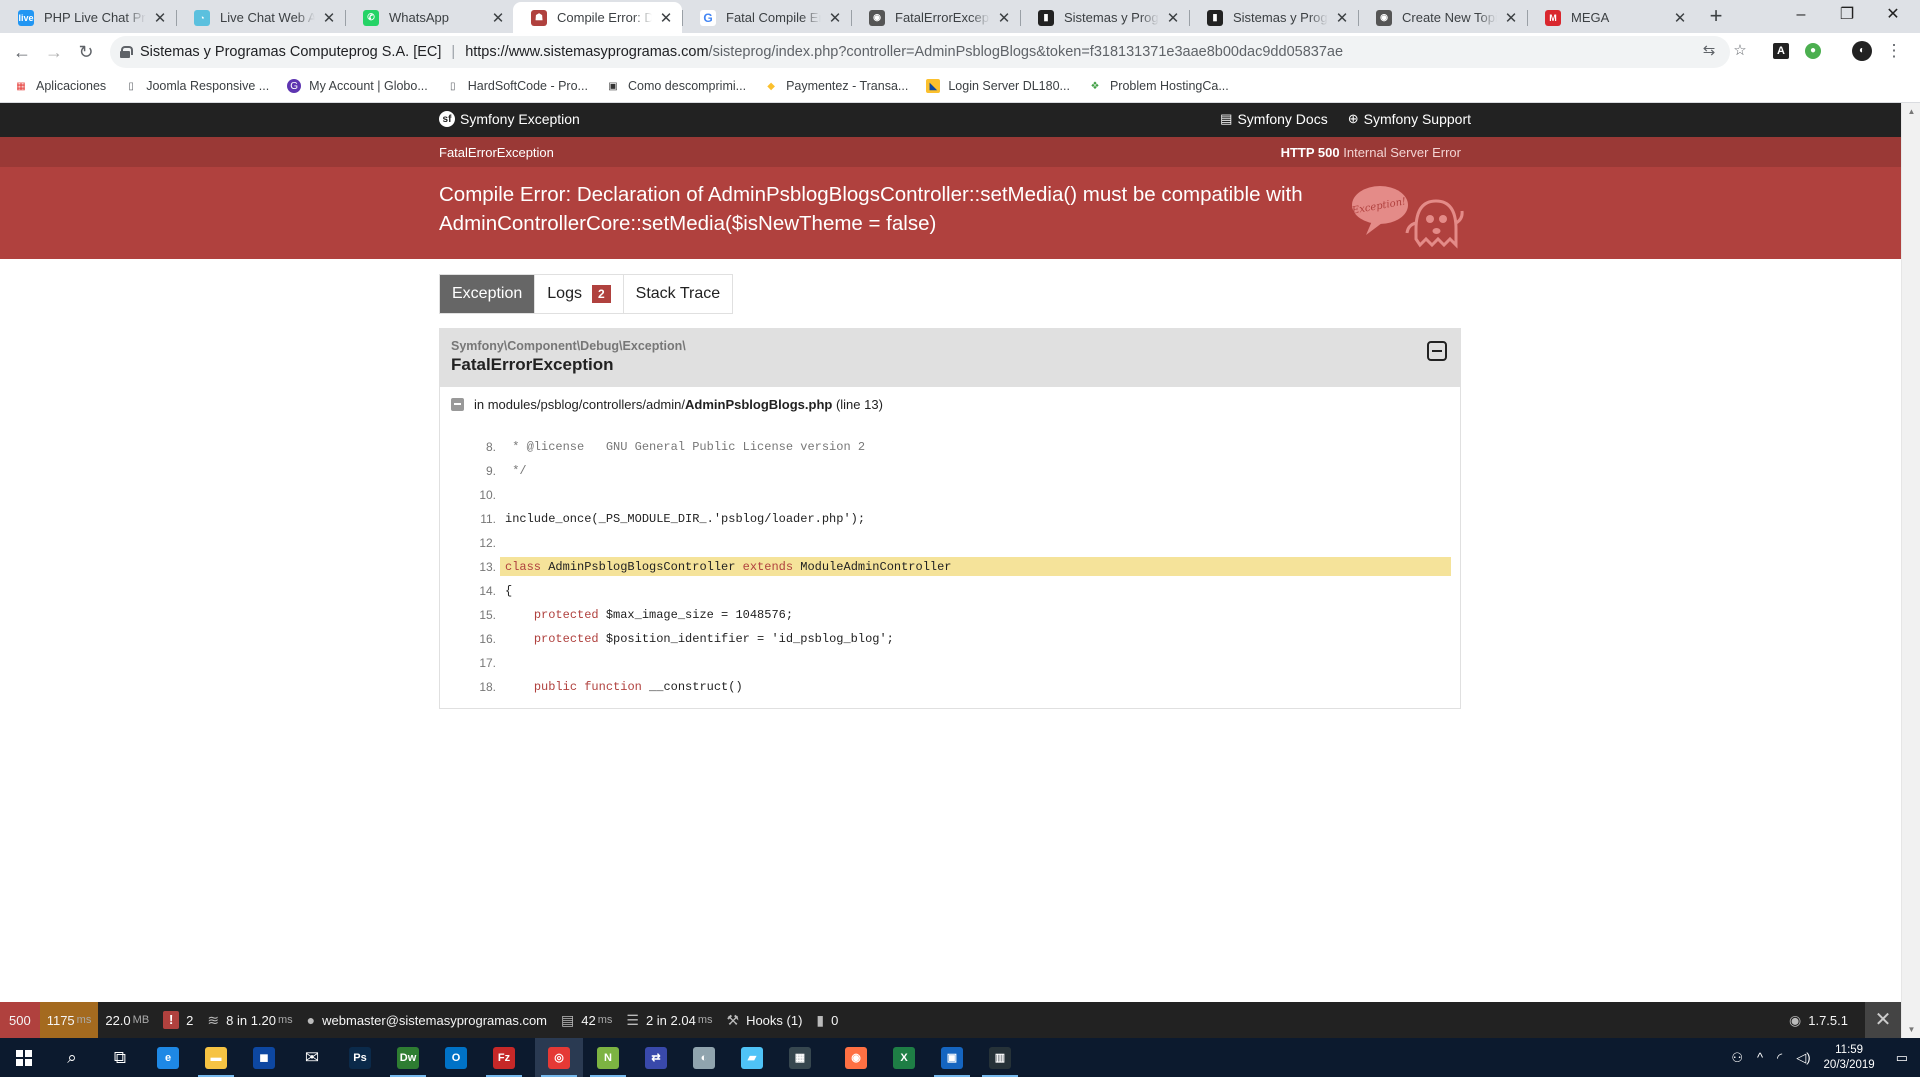  What do you see at coordinates (24, 1057) in the screenshot?
I see `start-button` at bounding box center [24, 1057].